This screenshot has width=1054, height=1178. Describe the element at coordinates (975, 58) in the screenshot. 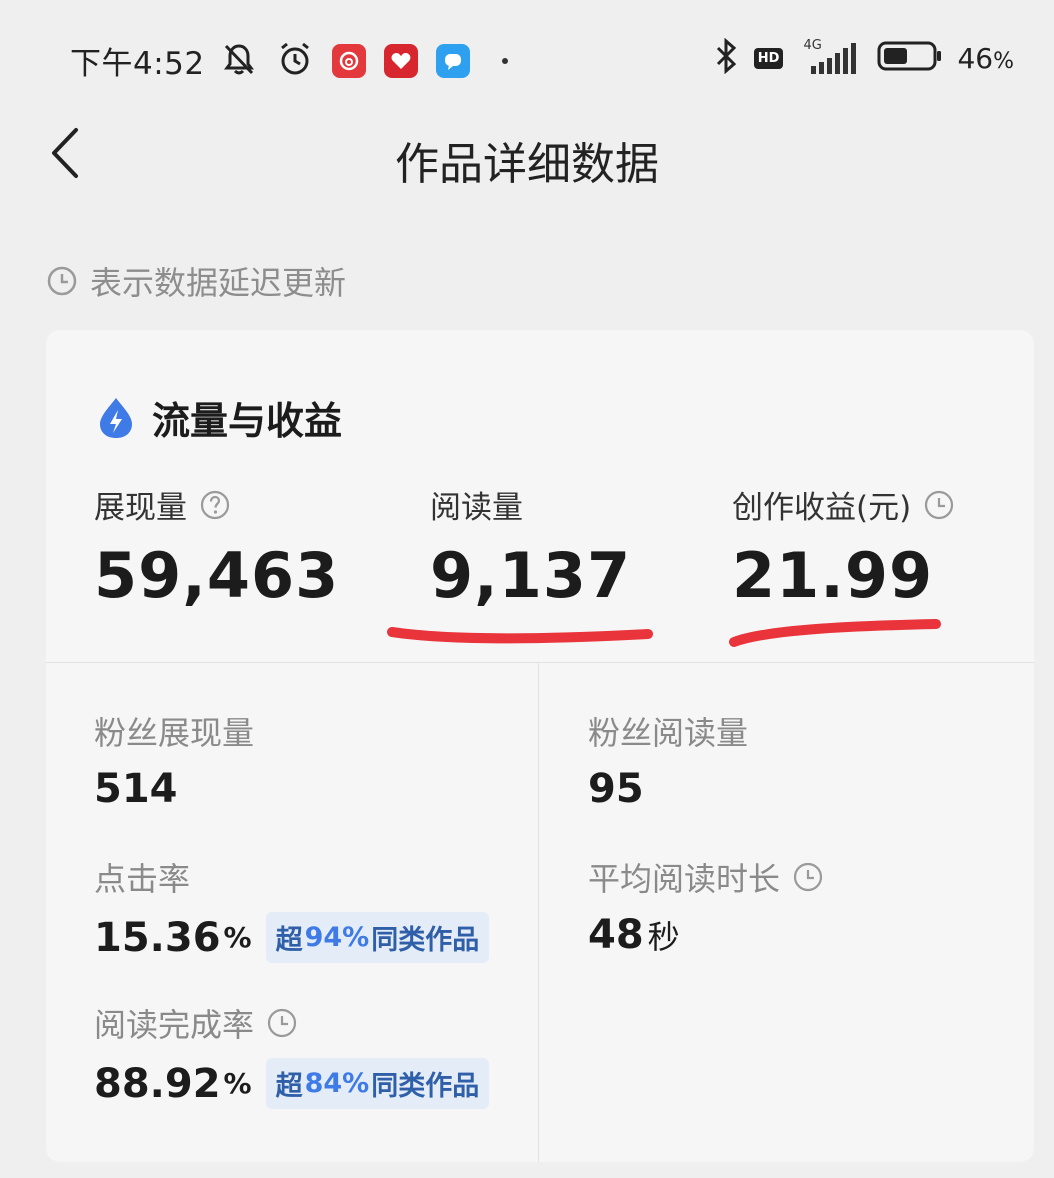

I see `battery-value: 46` at that location.